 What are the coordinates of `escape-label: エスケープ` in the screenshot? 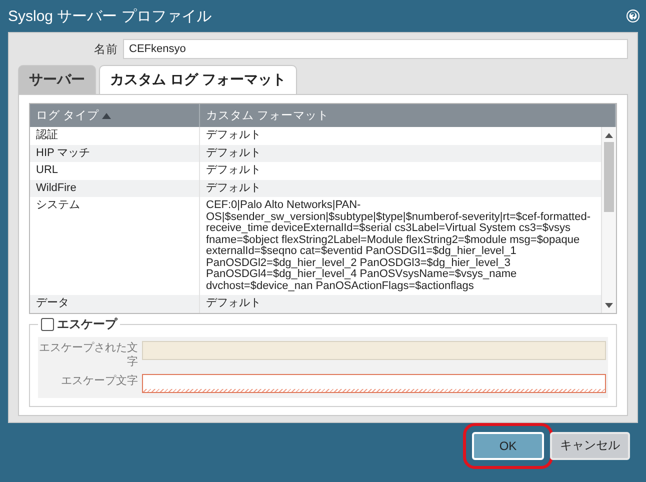 It's located at (87, 324).